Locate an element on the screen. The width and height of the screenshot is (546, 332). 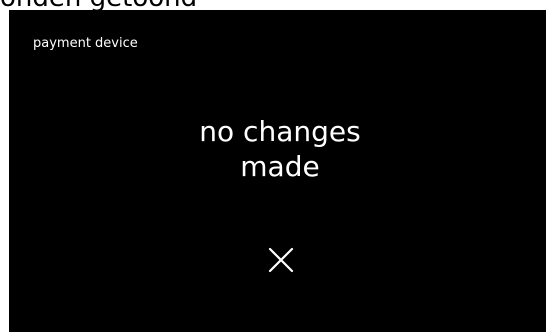
close-button is located at coordinates (281, 260).